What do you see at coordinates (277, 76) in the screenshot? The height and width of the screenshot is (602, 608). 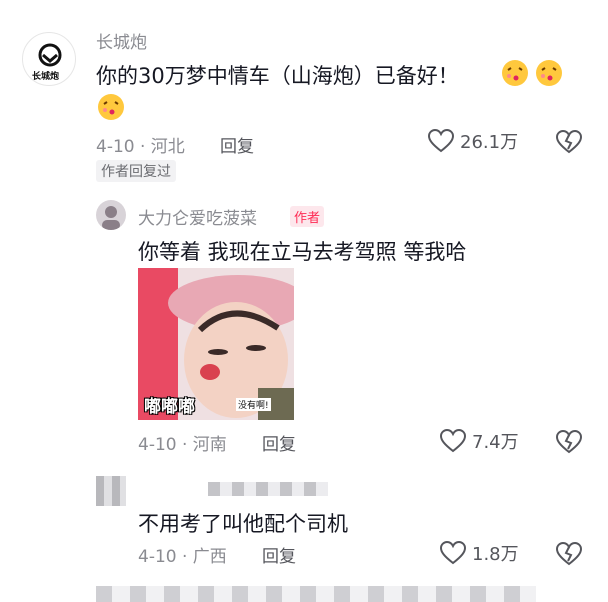 I see `comment-text: 你的30万梦中情车（山海炮）已备好！` at bounding box center [277, 76].